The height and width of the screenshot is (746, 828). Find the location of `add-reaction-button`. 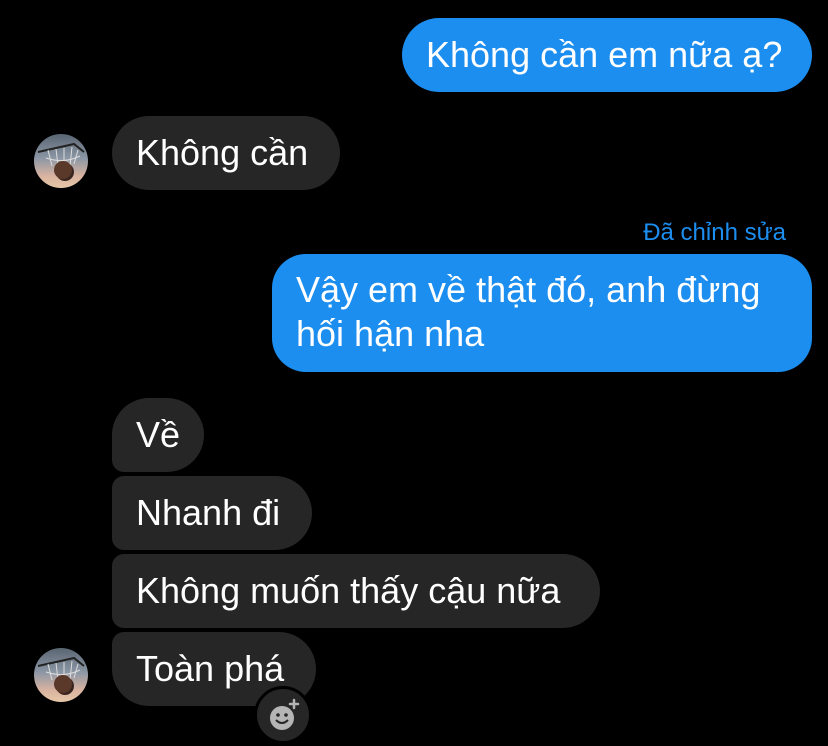

add-reaction-button is located at coordinates (283, 715).